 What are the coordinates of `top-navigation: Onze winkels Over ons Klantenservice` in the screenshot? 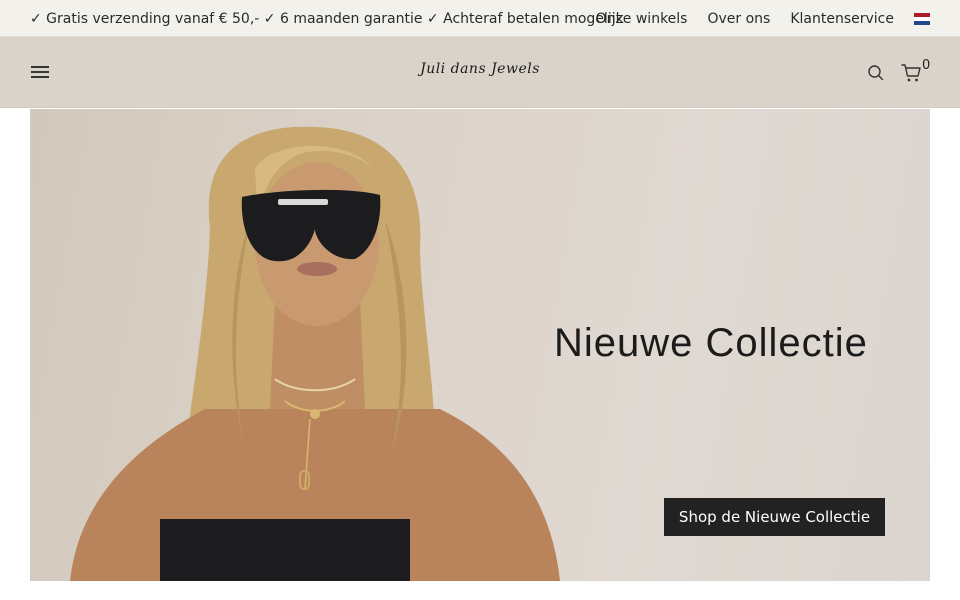 It's located at (753, 18).